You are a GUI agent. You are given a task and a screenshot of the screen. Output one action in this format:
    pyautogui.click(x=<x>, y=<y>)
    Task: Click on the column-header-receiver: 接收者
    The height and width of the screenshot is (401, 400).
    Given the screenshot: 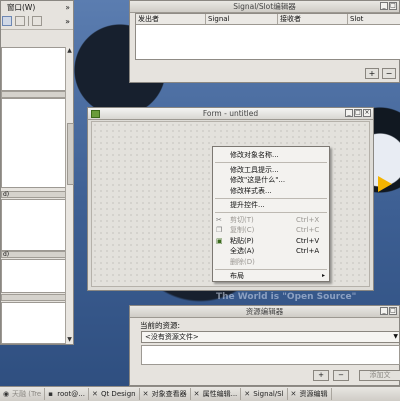 What is the action you would take?
    pyautogui.click(x=313, y=19)
    